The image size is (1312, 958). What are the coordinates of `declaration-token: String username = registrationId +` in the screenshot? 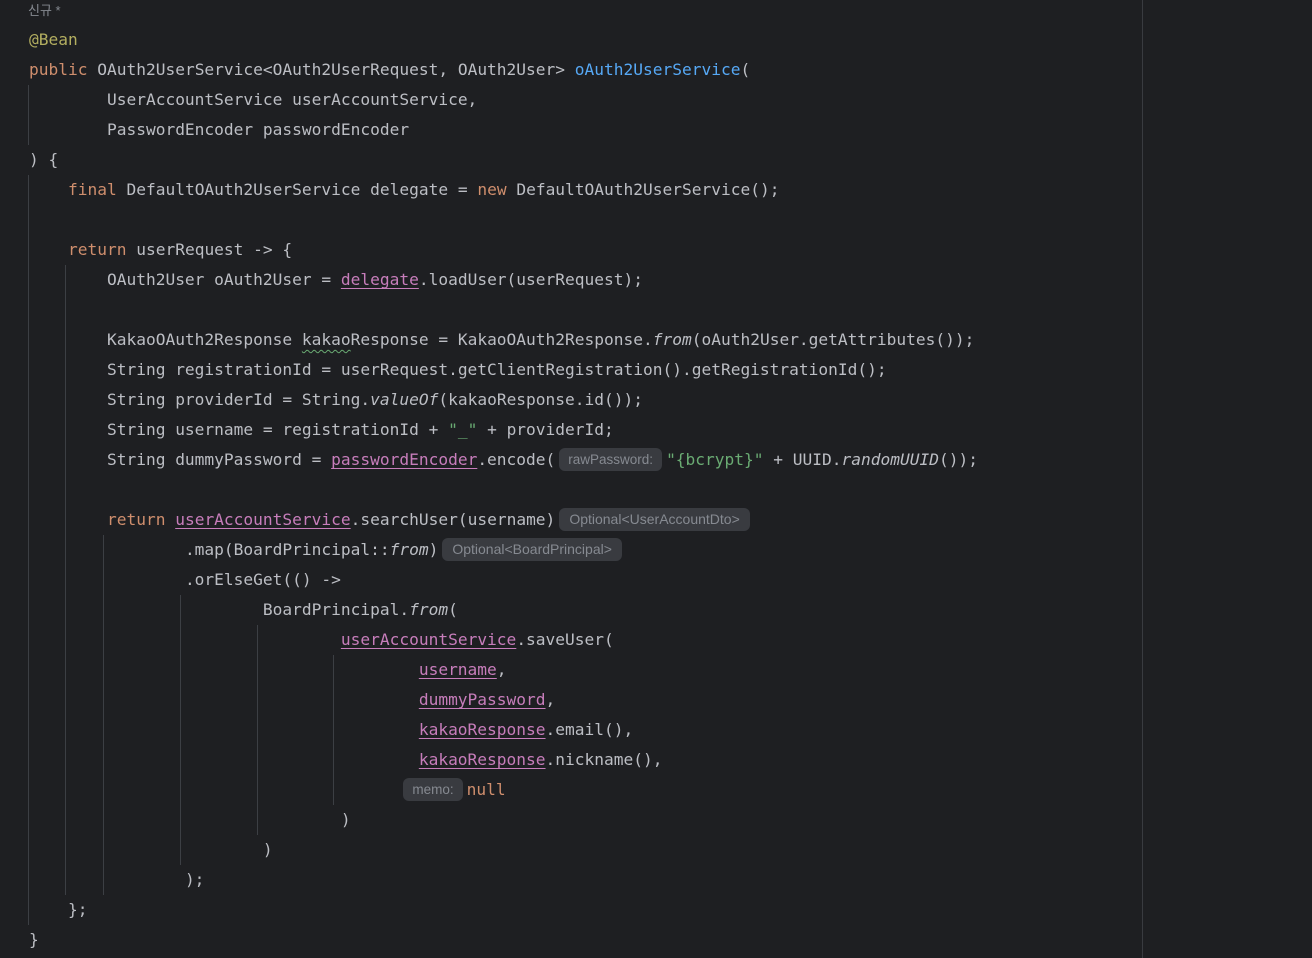 It's located at (277, 429).